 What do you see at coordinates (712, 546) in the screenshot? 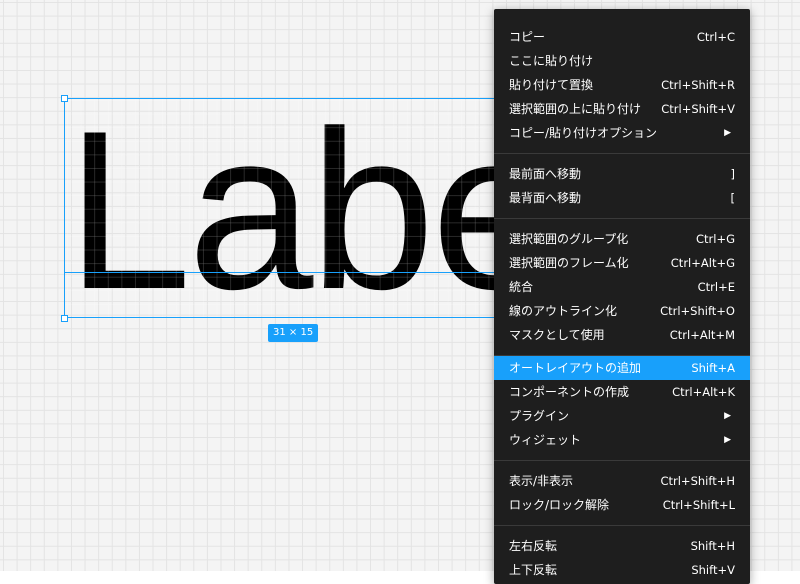
I see `menu-item-shortcut: Shift+H` at bounding box center [712, 546].